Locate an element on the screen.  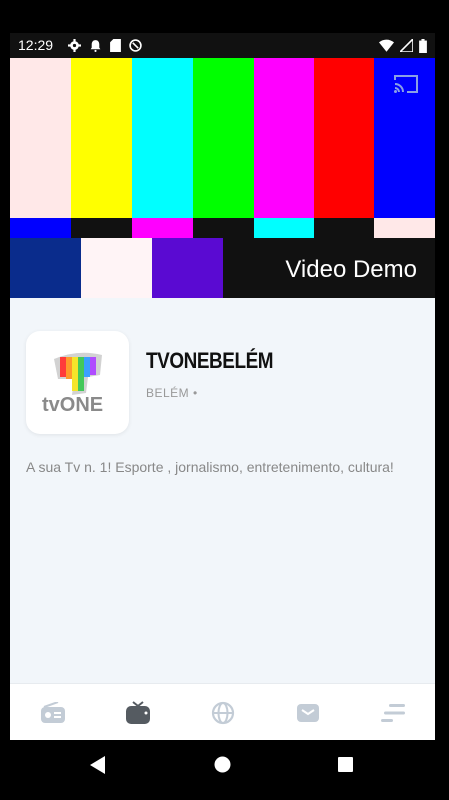
nav-tv is located at coordinates (138, 713).